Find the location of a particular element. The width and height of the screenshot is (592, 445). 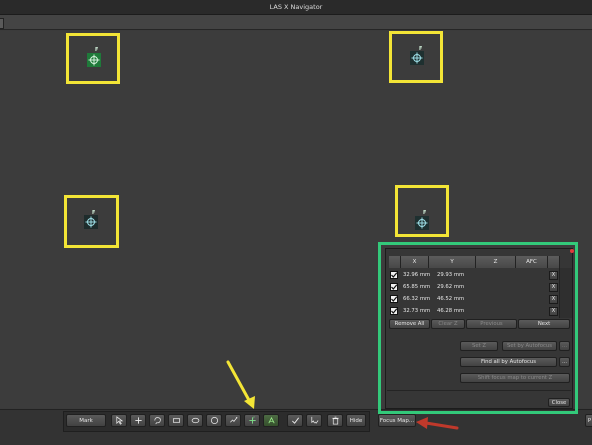

circle-icon is located at coordinates (214, 420).